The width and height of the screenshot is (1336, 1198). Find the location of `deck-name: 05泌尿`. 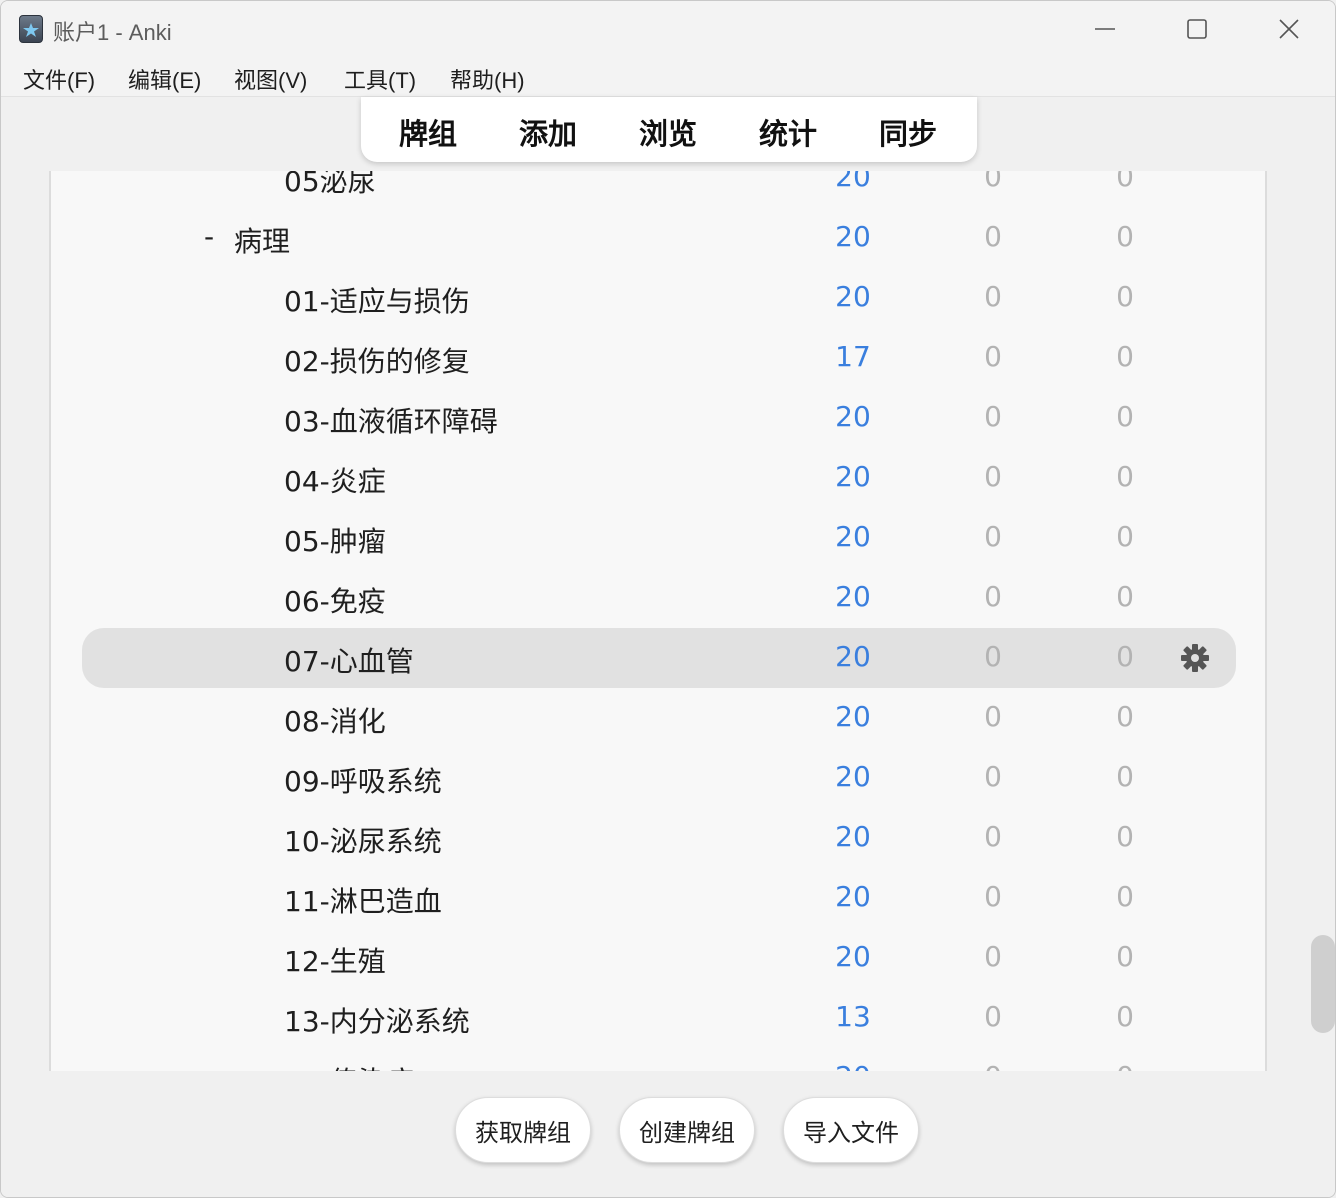

deck-name: 05泌尿 is located at coordinates (330, 185).